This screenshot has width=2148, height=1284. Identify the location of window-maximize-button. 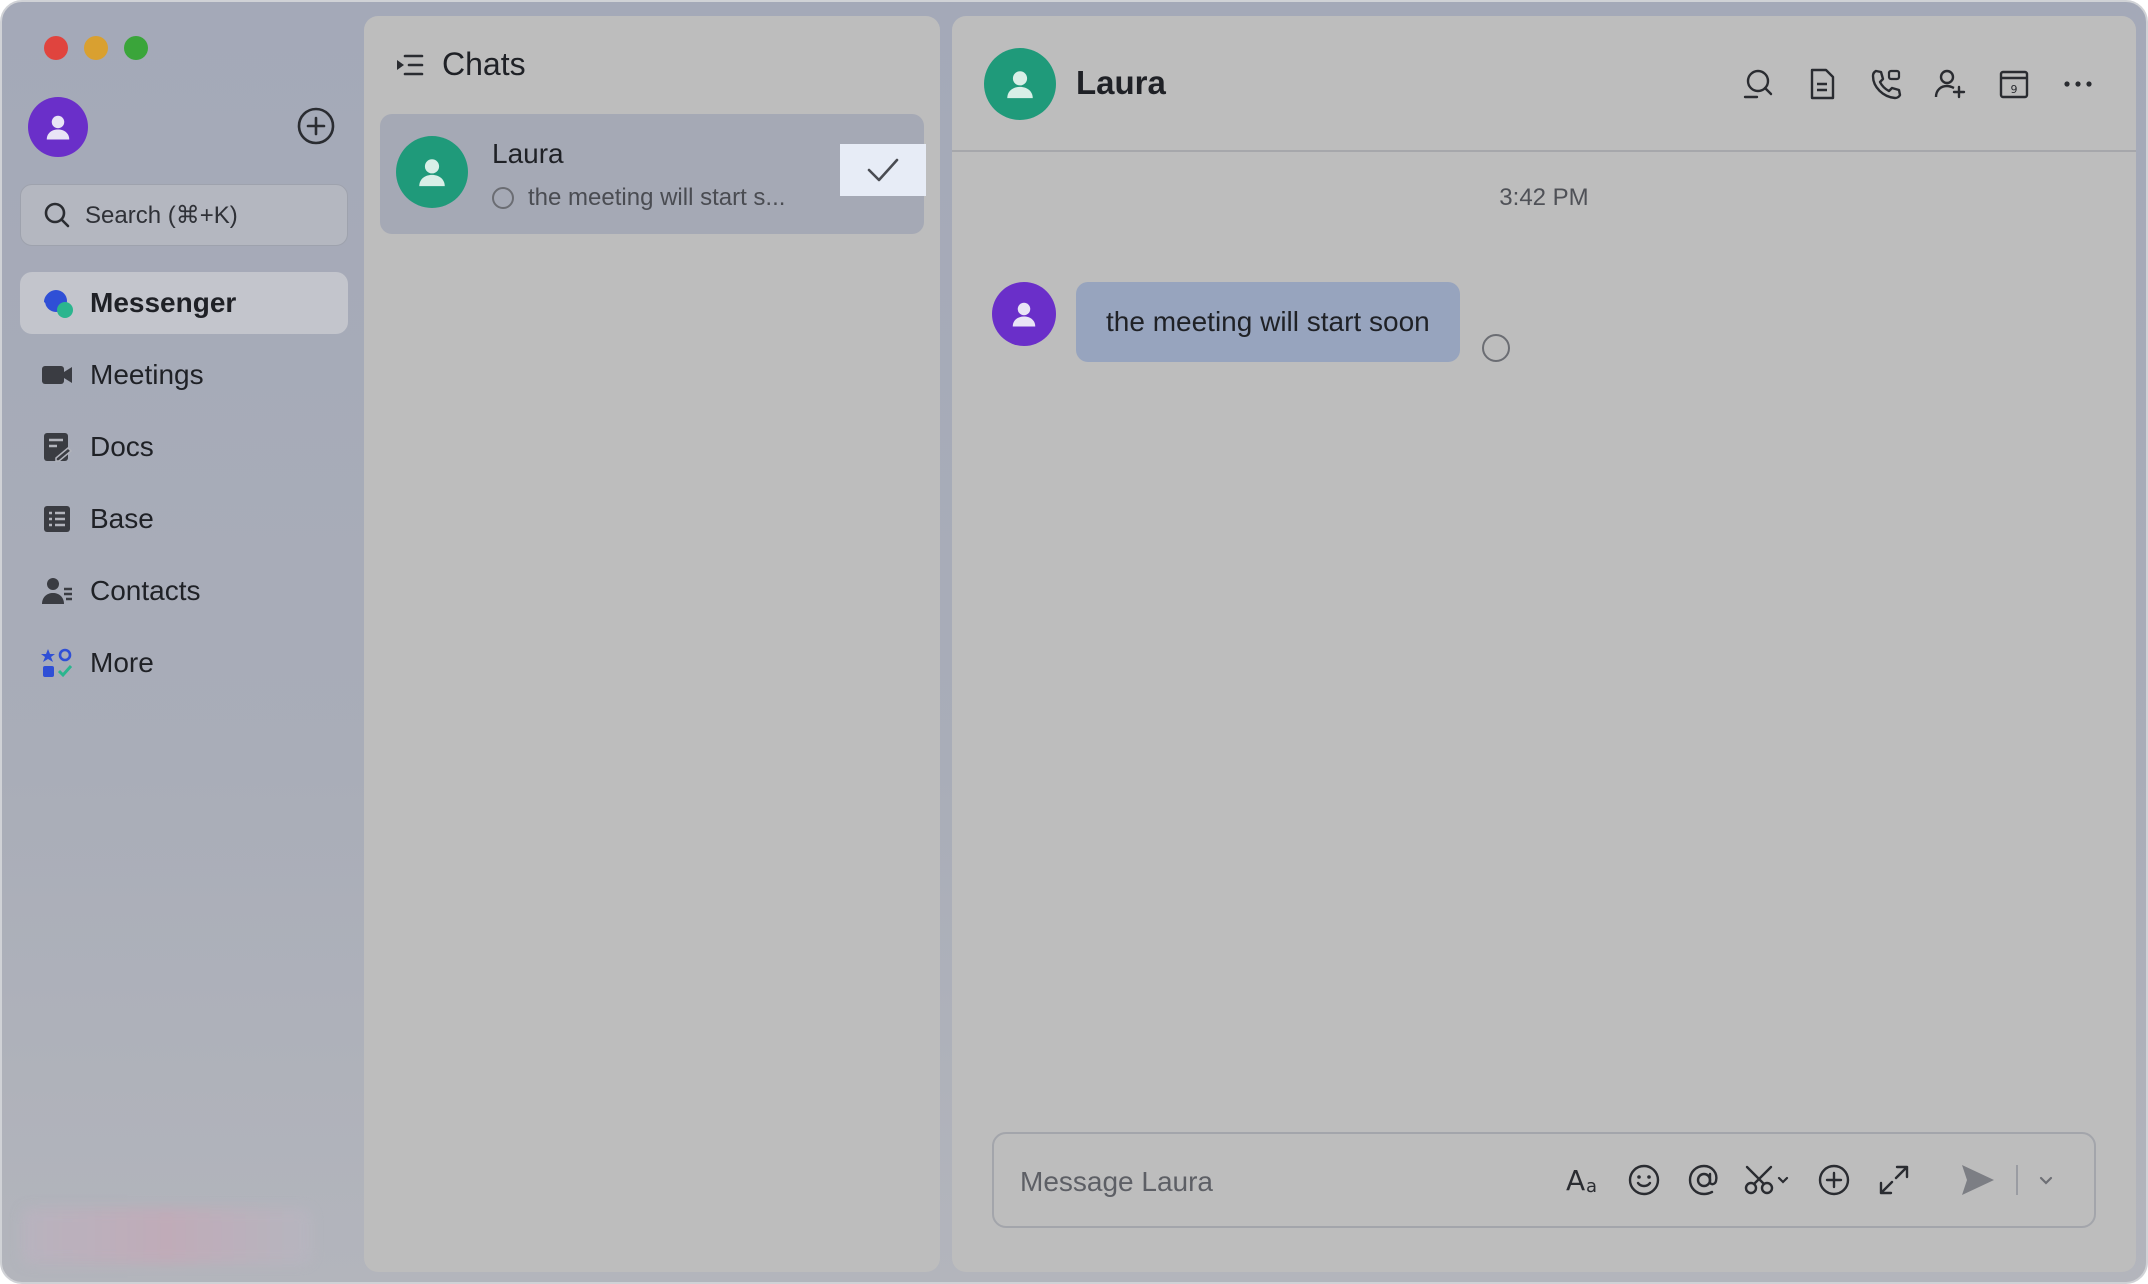
(136, 48).